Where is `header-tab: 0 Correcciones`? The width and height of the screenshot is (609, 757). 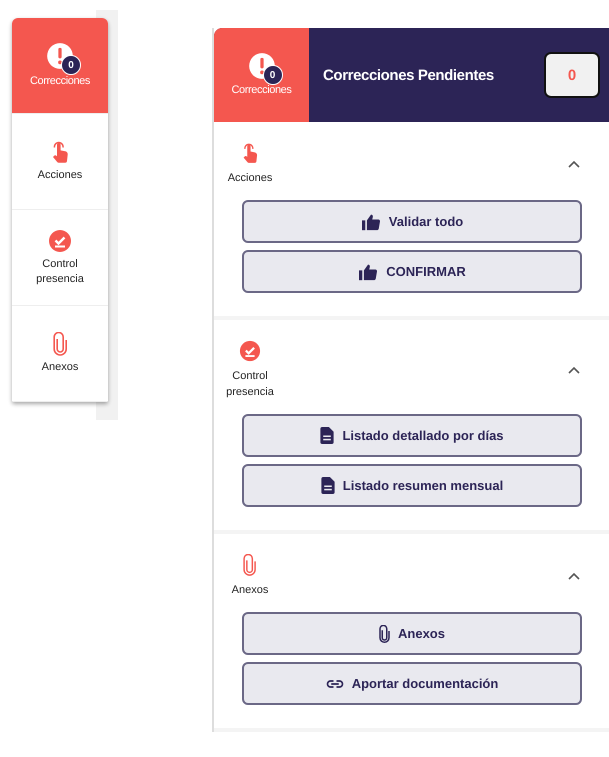 header-tab: 0 Correcciones is located at coordinates (261, 75).